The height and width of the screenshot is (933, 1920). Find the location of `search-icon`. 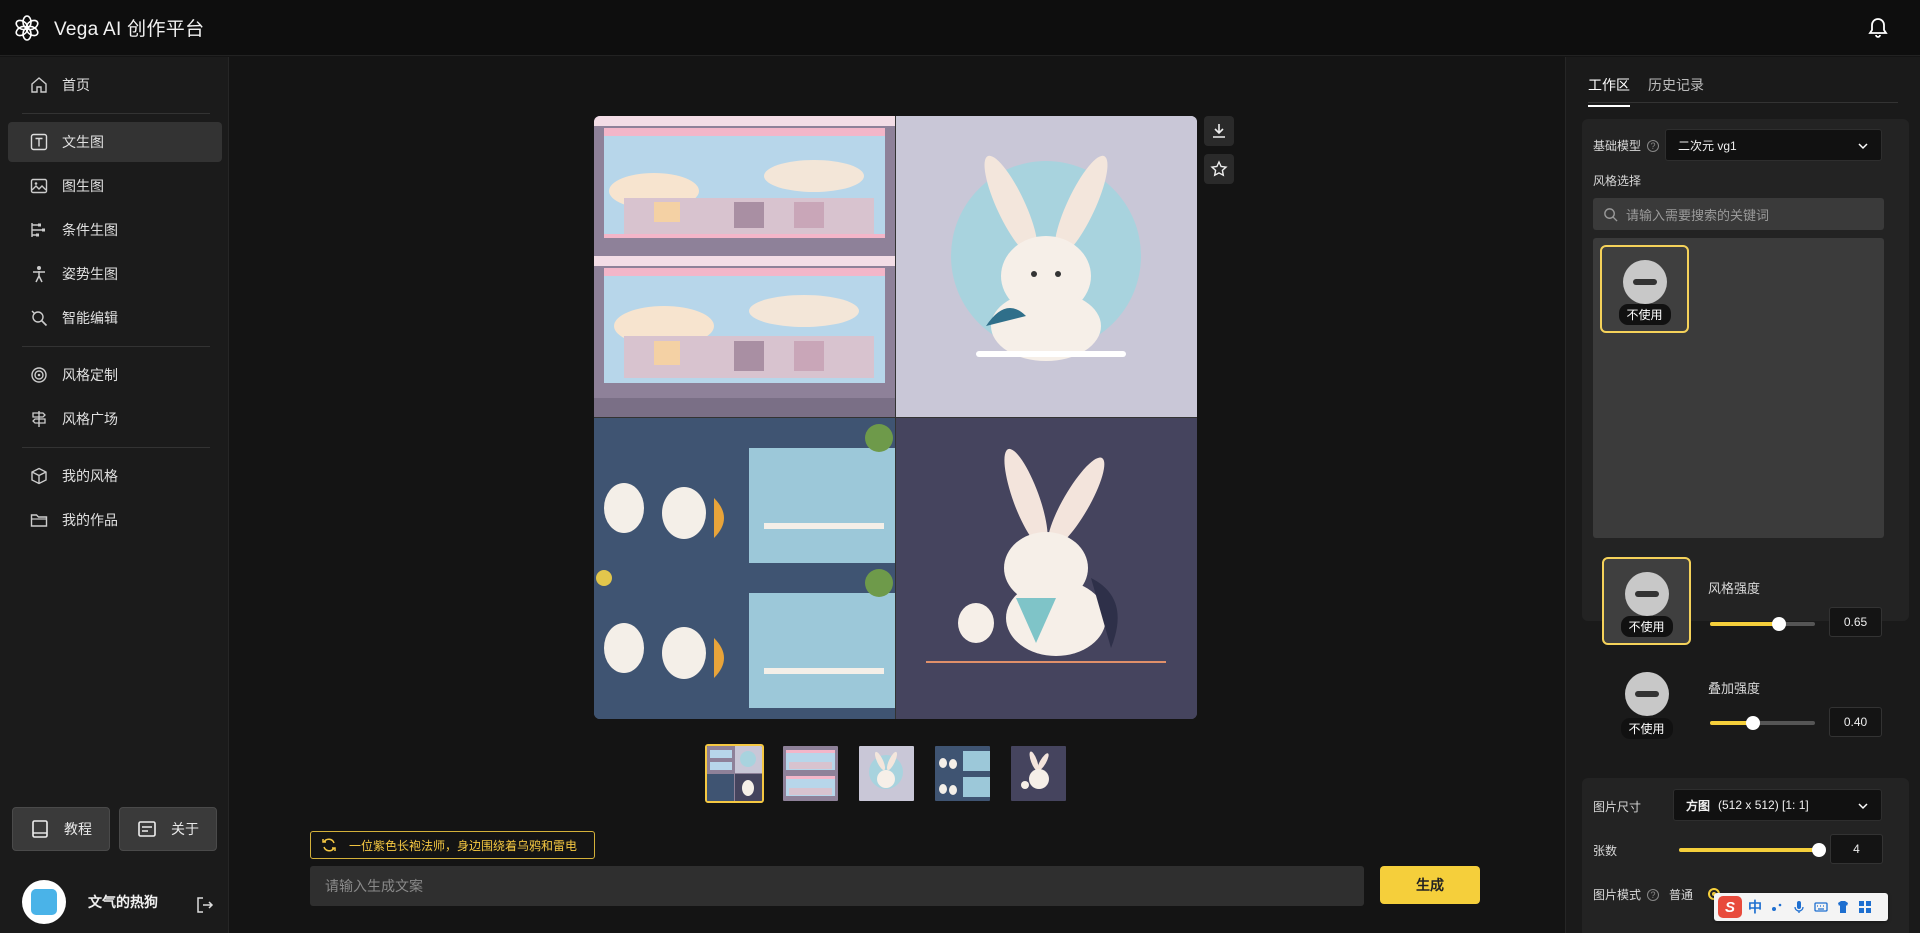

search-icon is located at coordinates (1611, 214).